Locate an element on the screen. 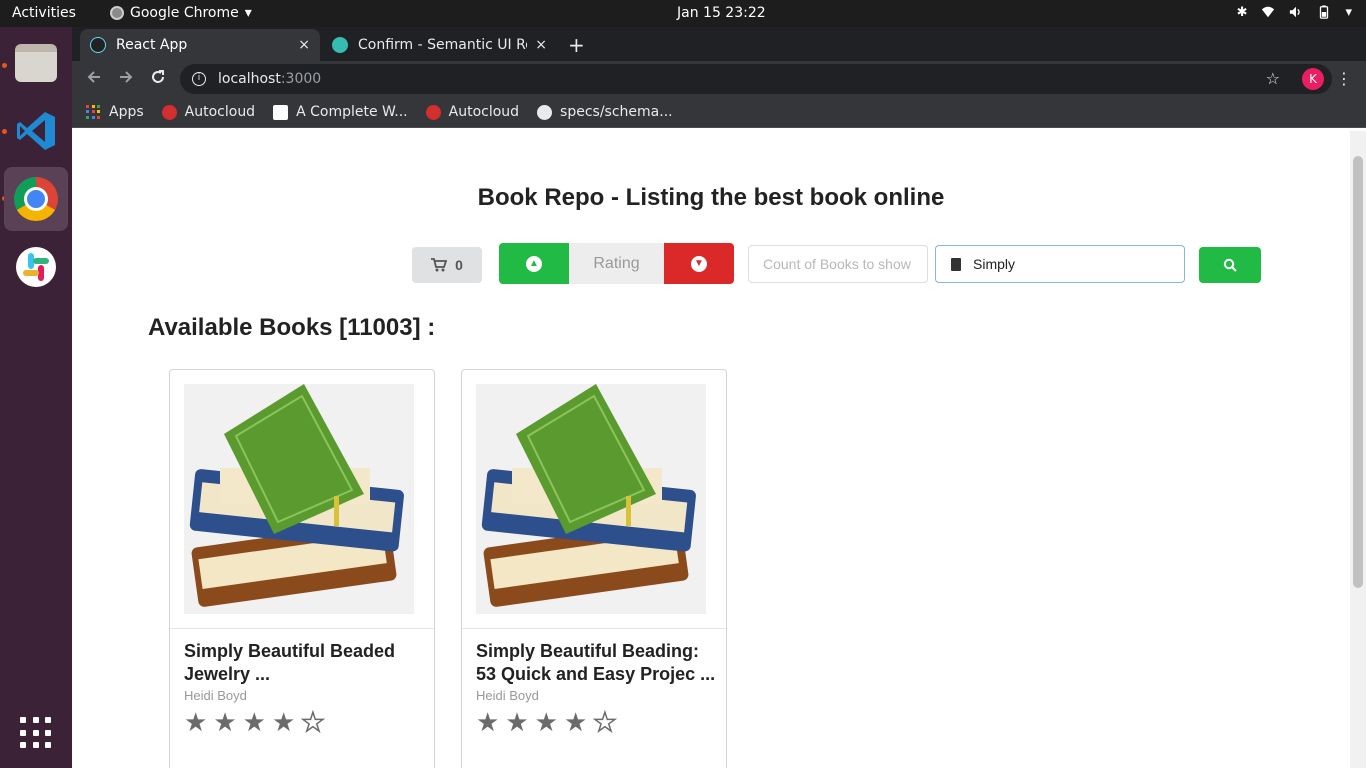 The height and width of the screenshot is (768, 1366). wifi-icon is located at coordinates (1268, 14).